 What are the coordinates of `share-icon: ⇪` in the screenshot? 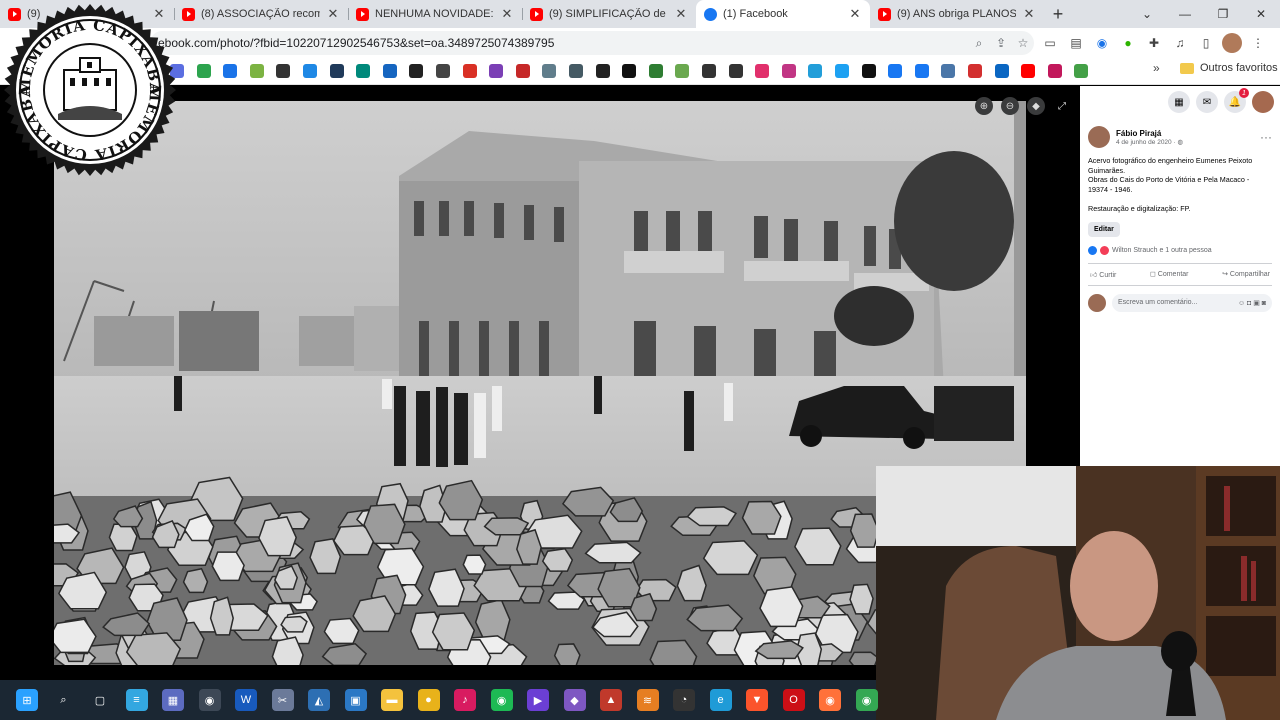 It's located at (1001, 43).